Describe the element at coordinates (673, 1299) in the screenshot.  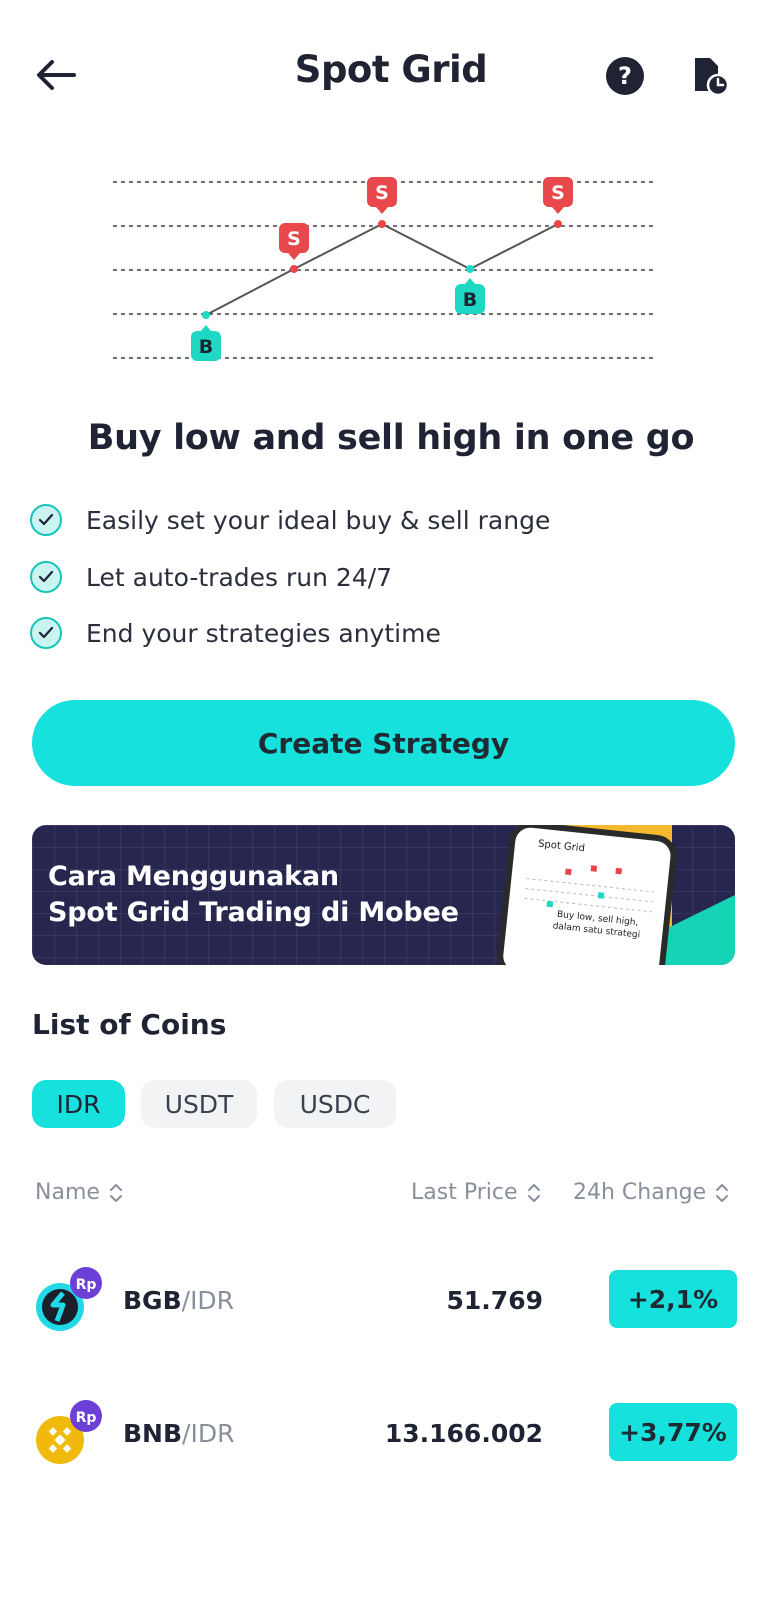
I see `change-badge: +2,1%` at that location.